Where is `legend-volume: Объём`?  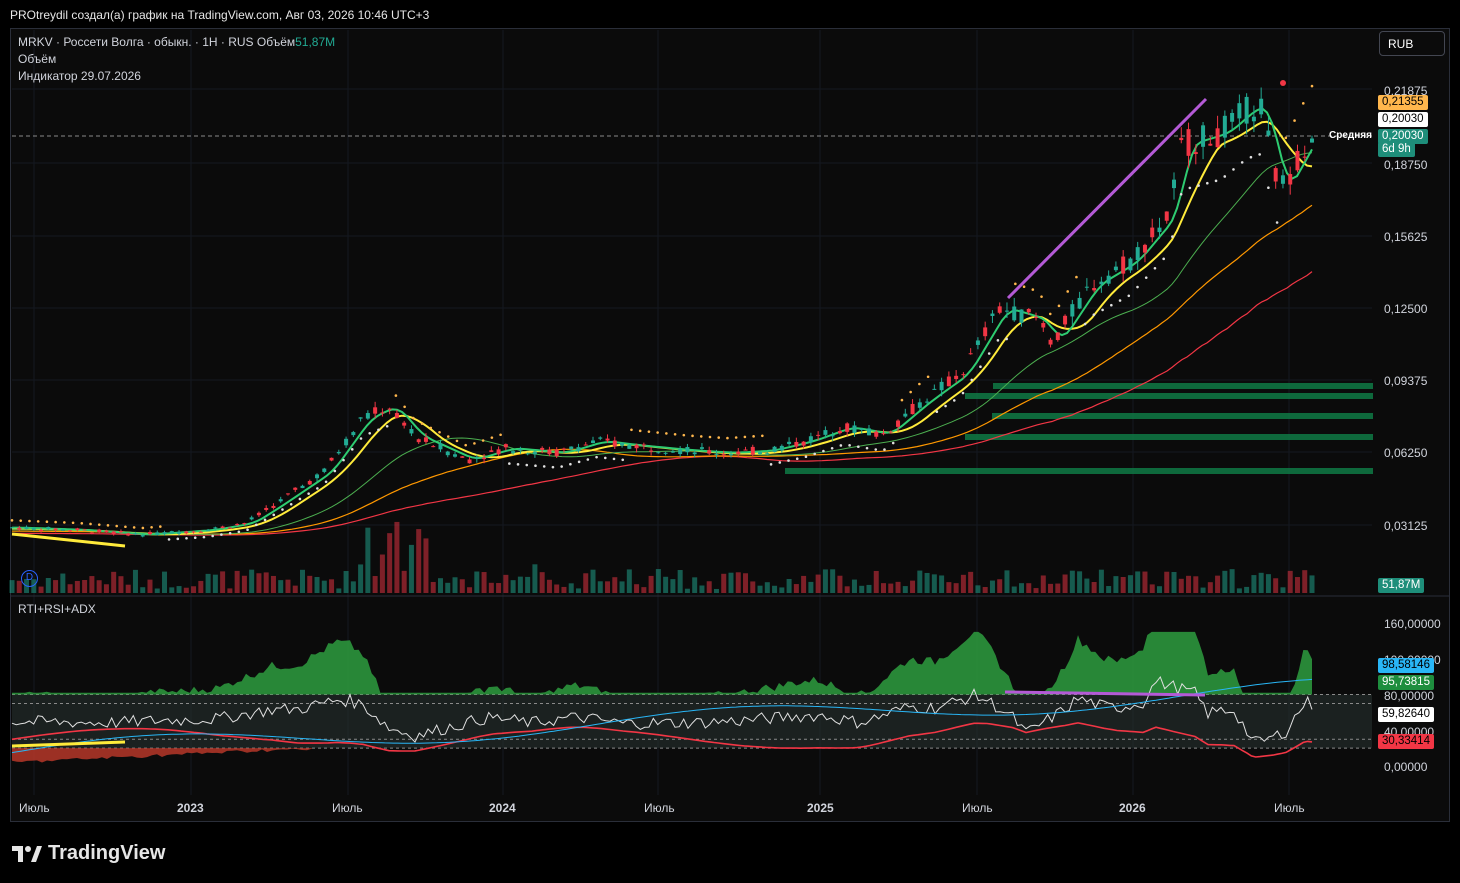
legend-volume: Объём is located at coordinates (37, 59).